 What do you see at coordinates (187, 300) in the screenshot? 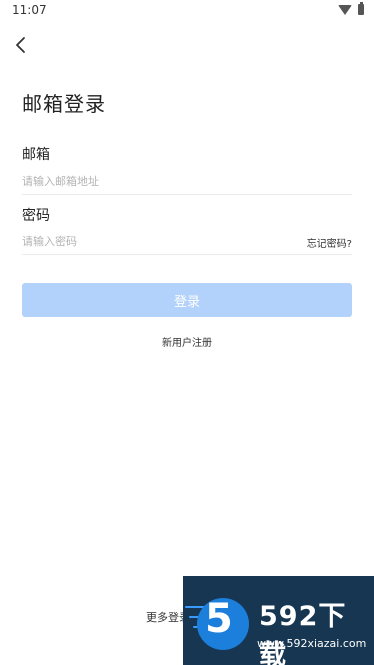
I see `login-button: 登录` at bounding box center [187, 300].